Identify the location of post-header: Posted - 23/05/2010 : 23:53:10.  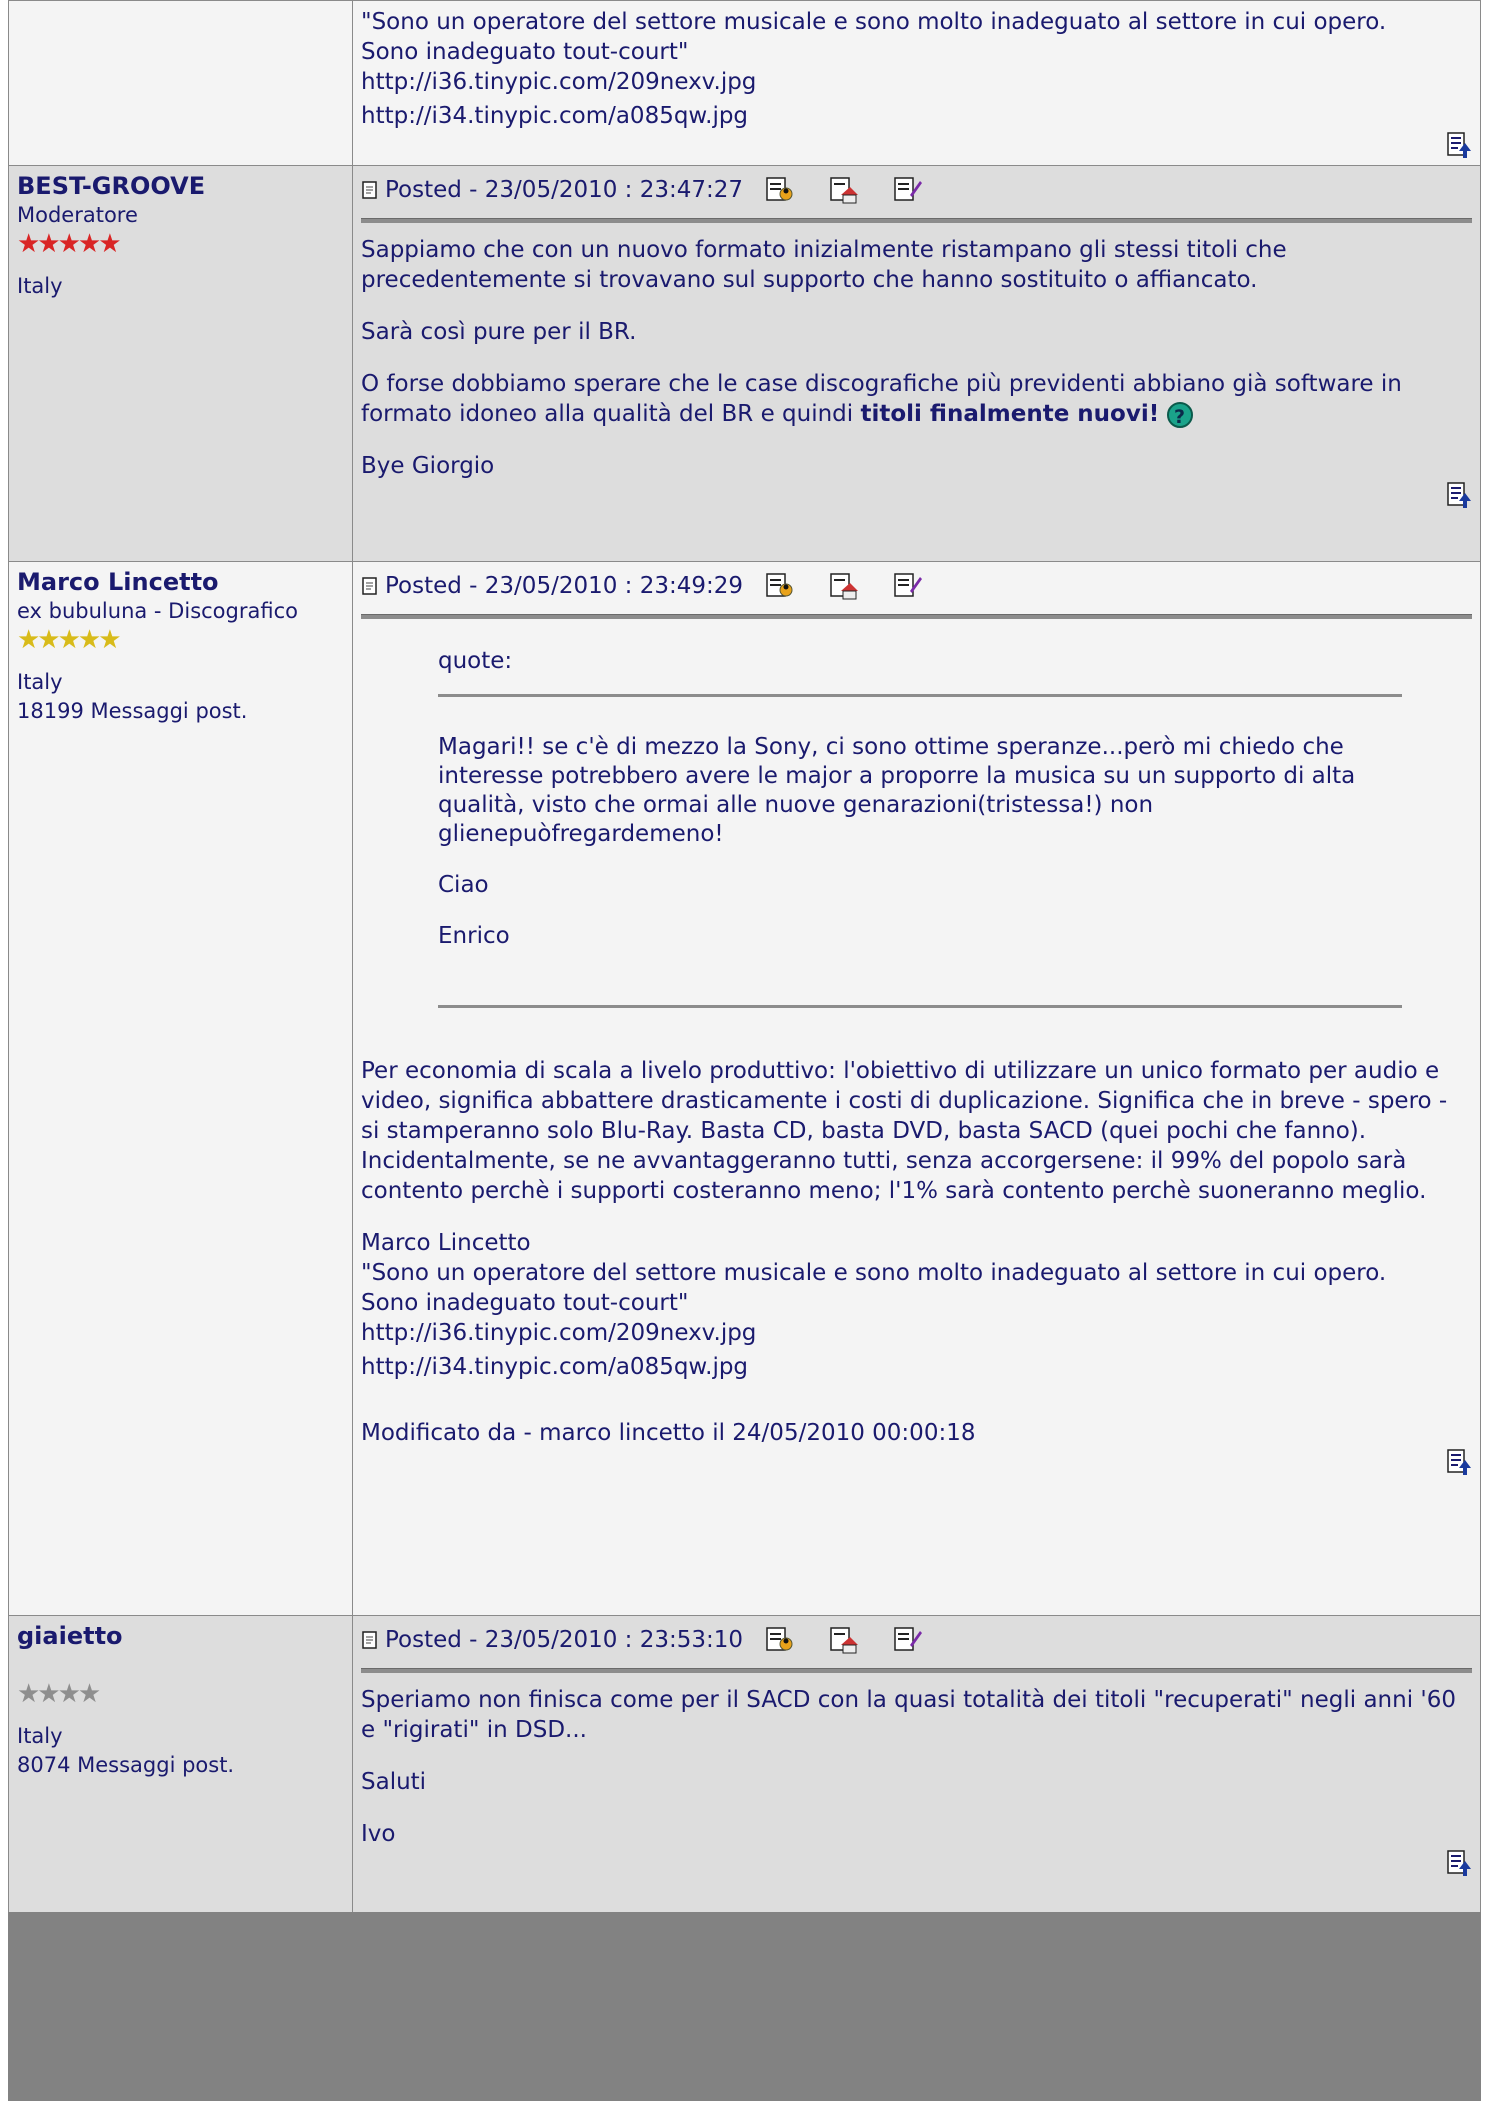
(916, 1640).